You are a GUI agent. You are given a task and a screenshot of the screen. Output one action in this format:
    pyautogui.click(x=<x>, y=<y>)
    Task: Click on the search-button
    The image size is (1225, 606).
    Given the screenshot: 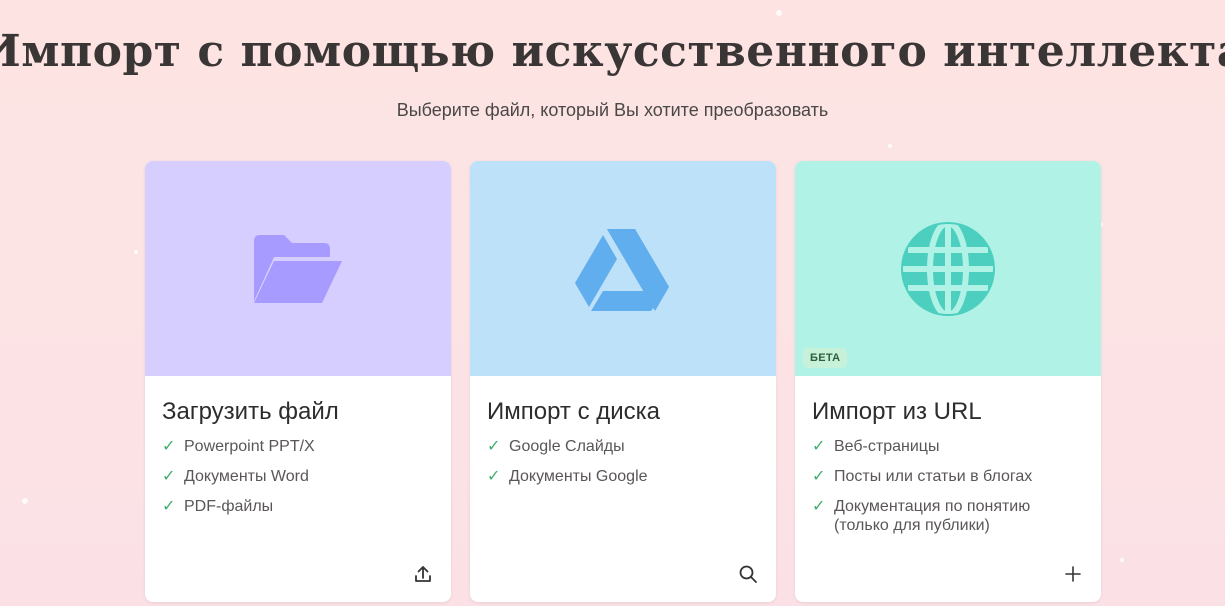 What is the action you would take?
    pyautogui.click(x=748, y=574)
    